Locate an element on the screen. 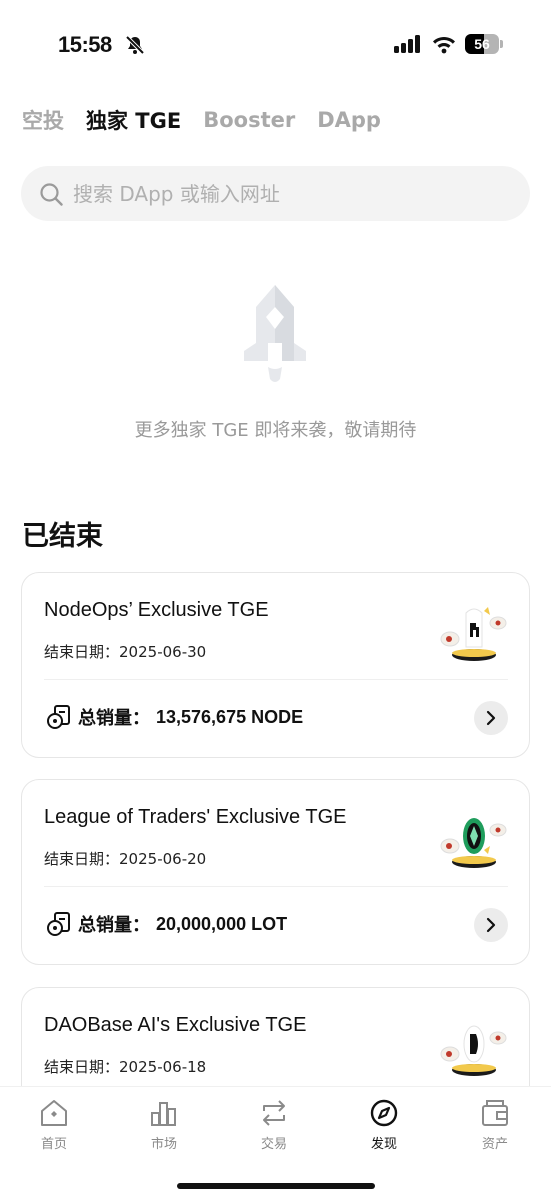  search-icon is located at coordinates (51, 194).